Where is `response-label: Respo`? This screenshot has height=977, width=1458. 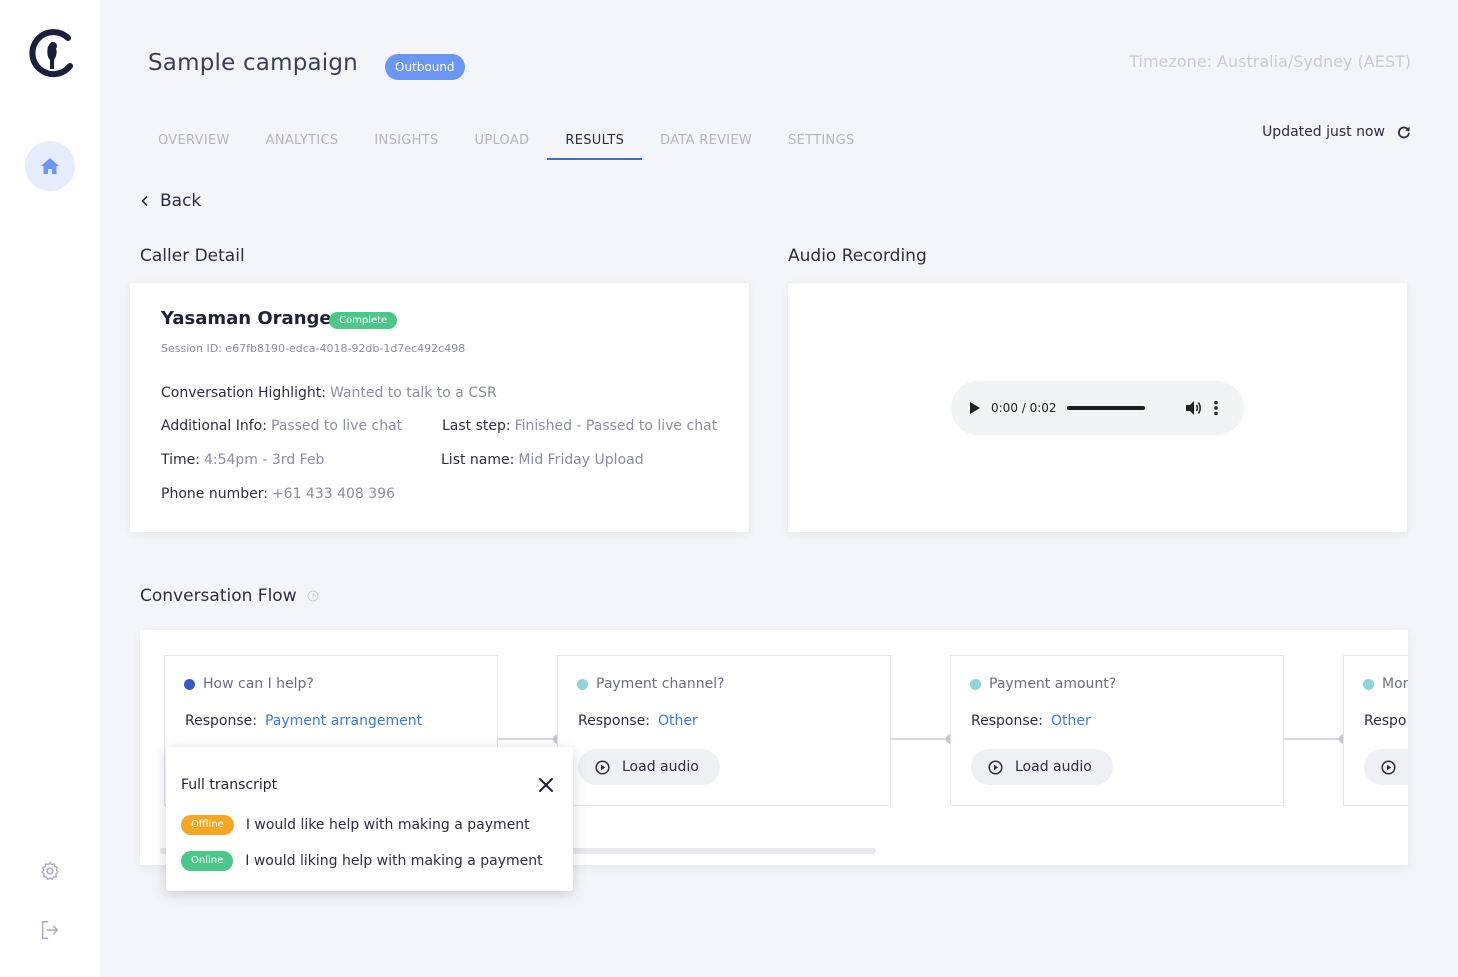 response-label: Respo is located at coordinates (1385, 721).